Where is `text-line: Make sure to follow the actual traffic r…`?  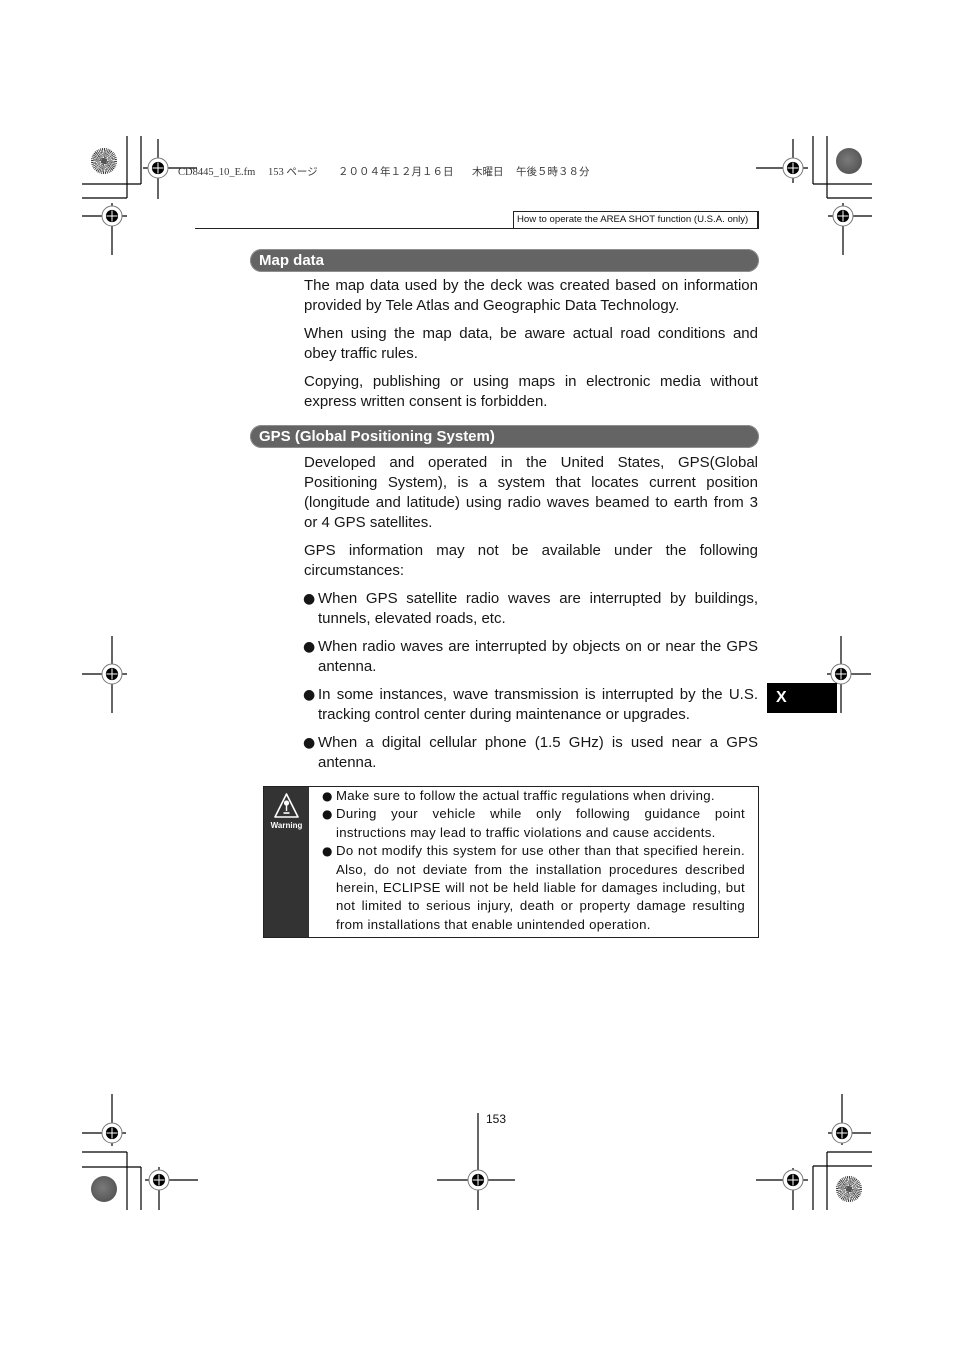 text-line: Make sure to follow the actual traffic r… is located at coordinates (525, 795).